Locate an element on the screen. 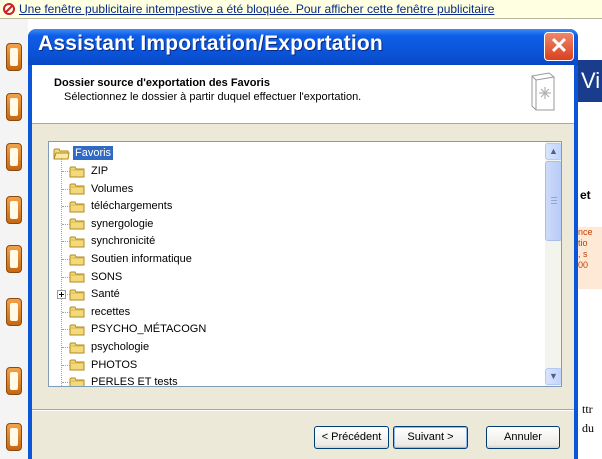 This screenshot has width=602, height=459. scroll-thumb is located at coordinates (553, 201).